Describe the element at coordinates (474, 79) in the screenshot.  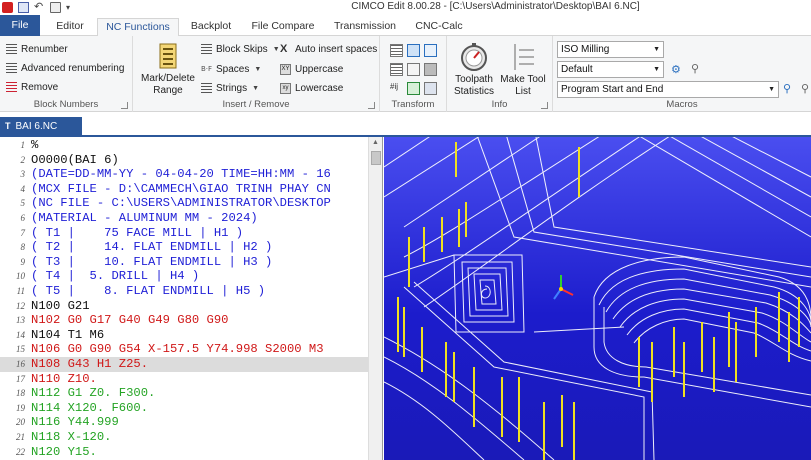
I see `toolpath-label: Toolpath` at that location.